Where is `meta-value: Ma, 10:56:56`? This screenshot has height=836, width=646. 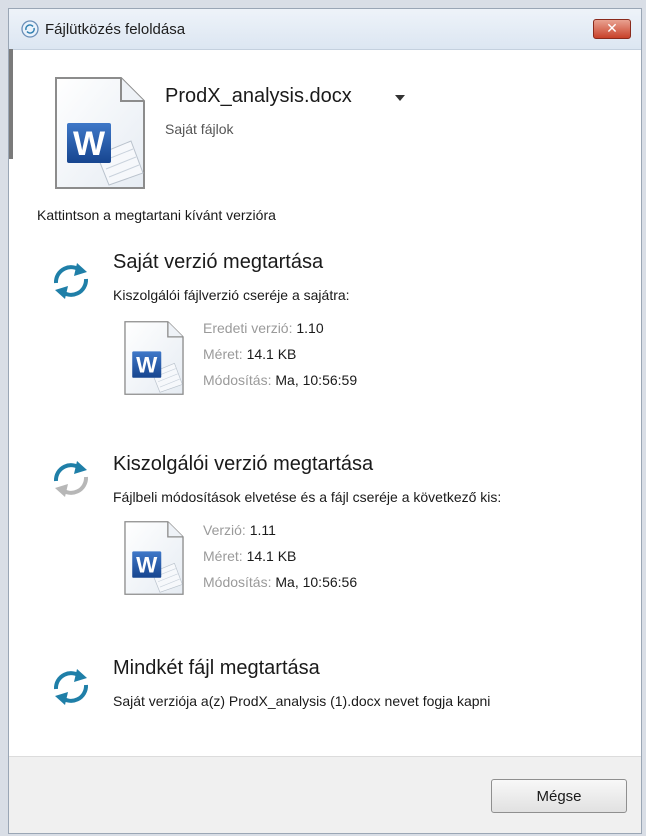 meta-value: Ma, 10:56:56 is located at coordinates (316, 582).